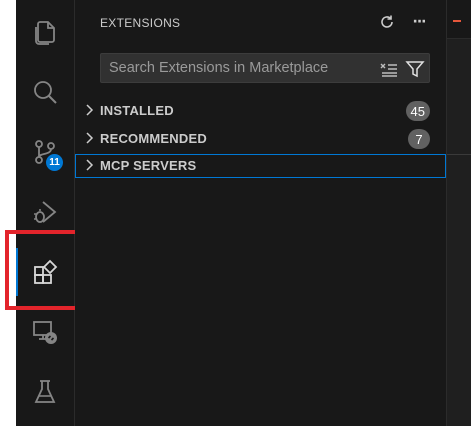  I want to click on explorer-activity-button, so click(45, 32).